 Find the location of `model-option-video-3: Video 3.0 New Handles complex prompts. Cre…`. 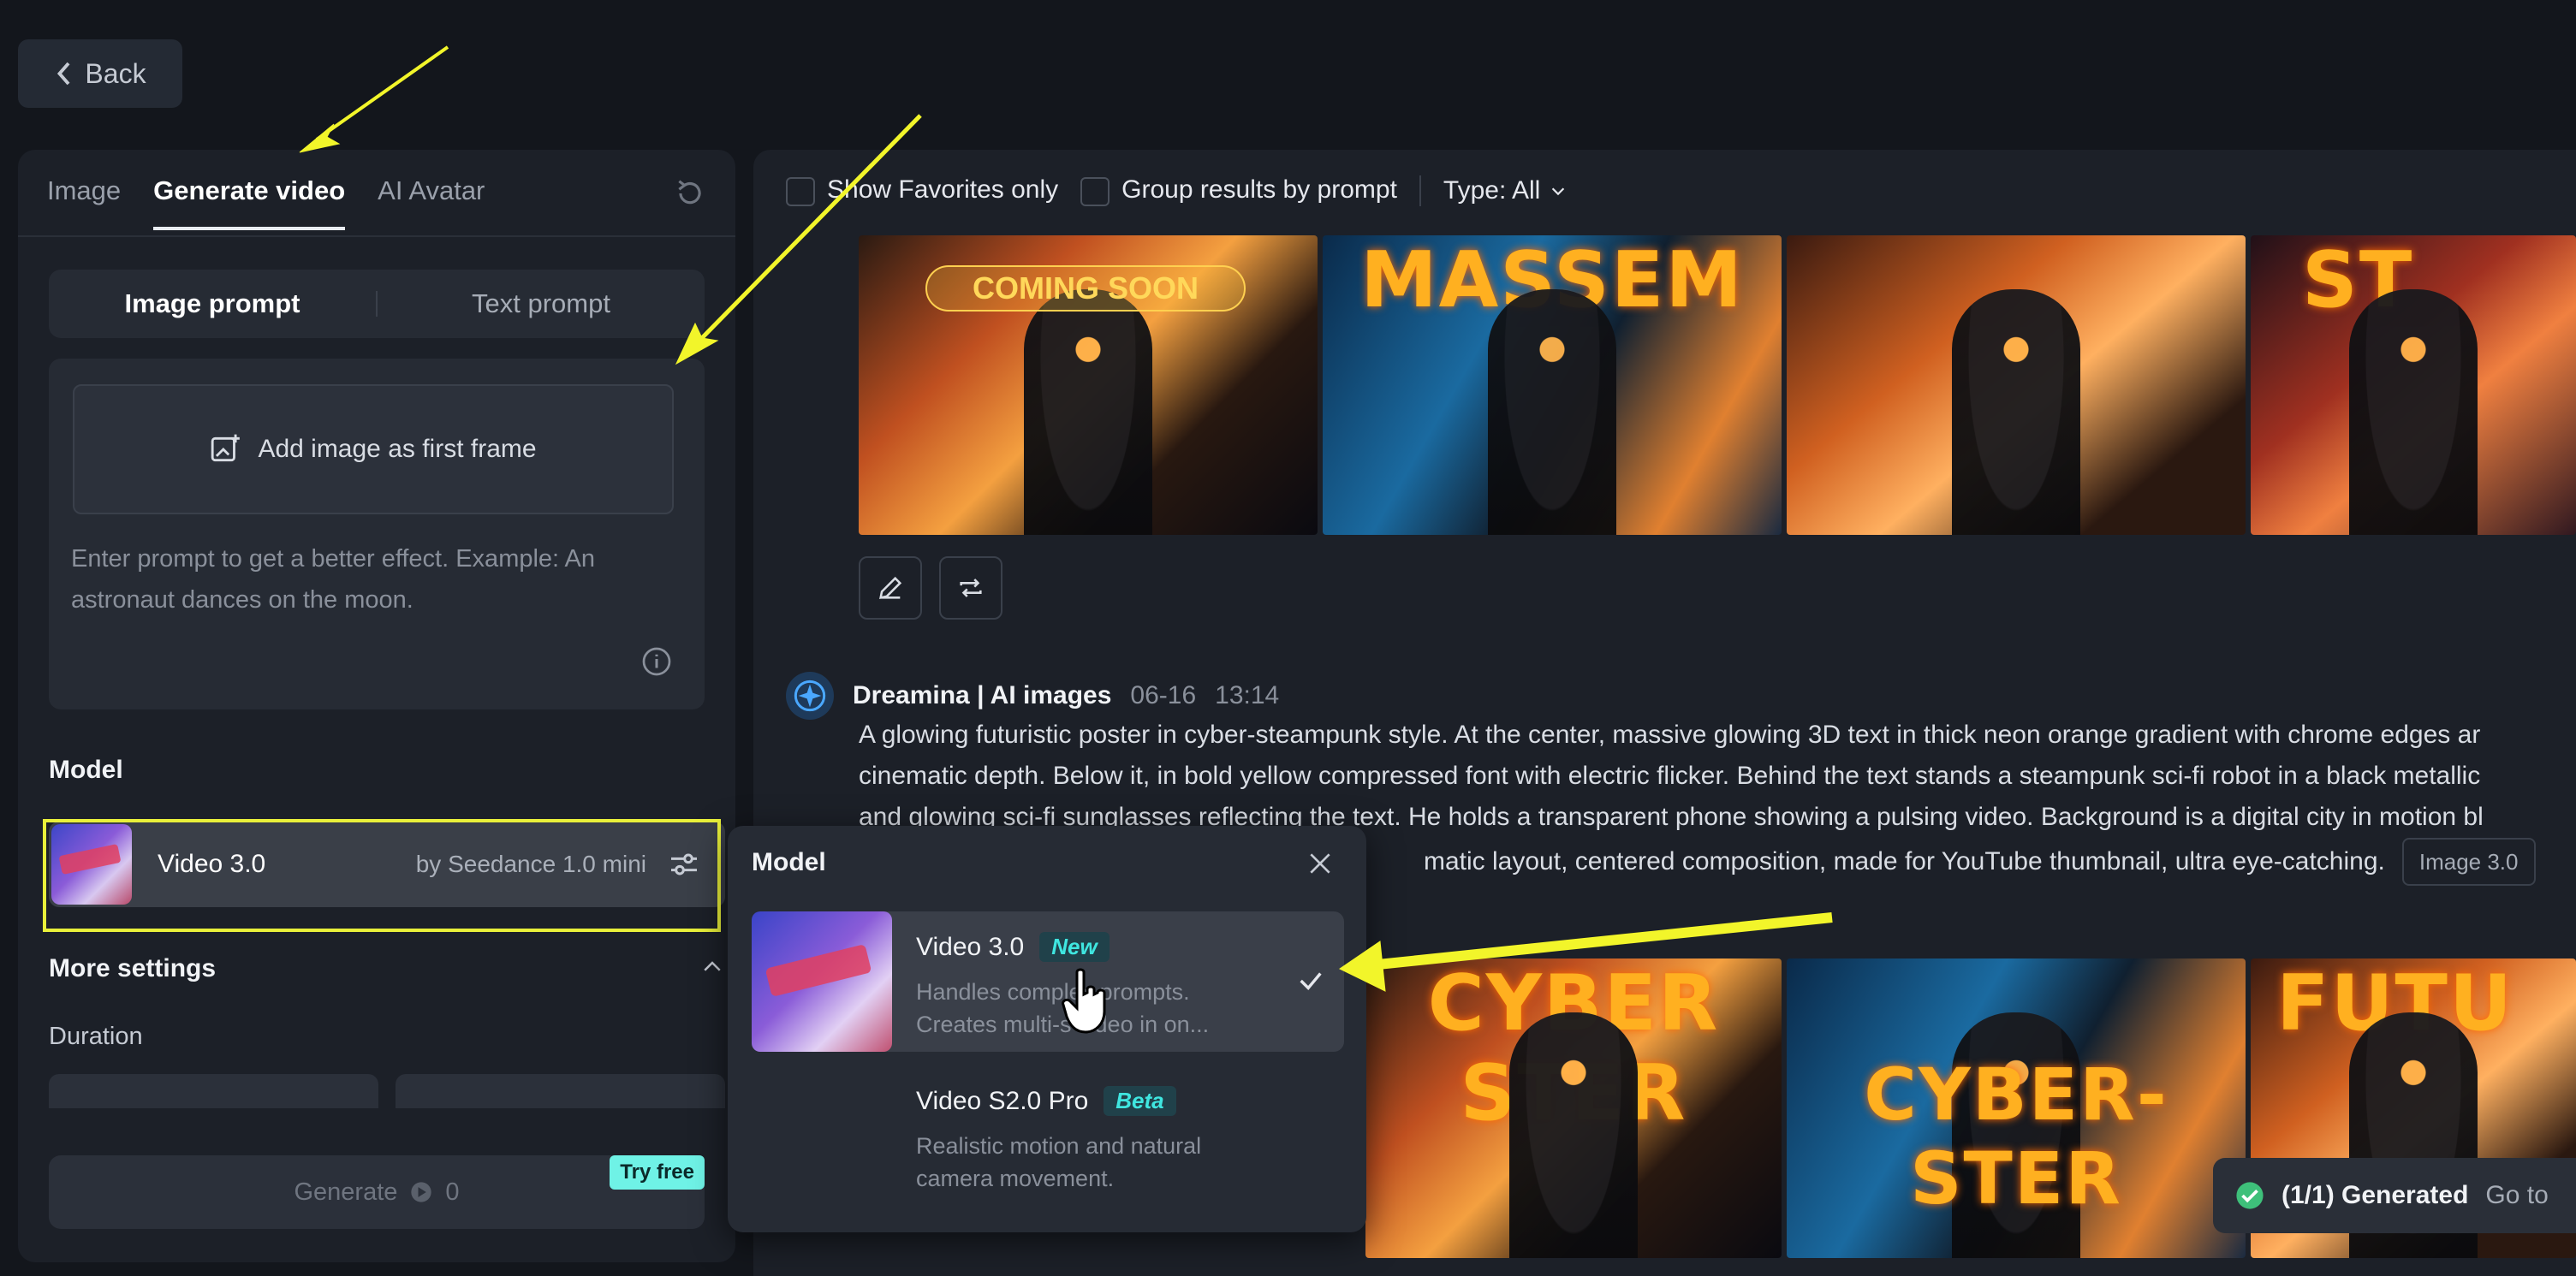

model-option-video-3: Video 3.0 New Handles complex prompts. Cre… is located at coordinates (1048, 981).